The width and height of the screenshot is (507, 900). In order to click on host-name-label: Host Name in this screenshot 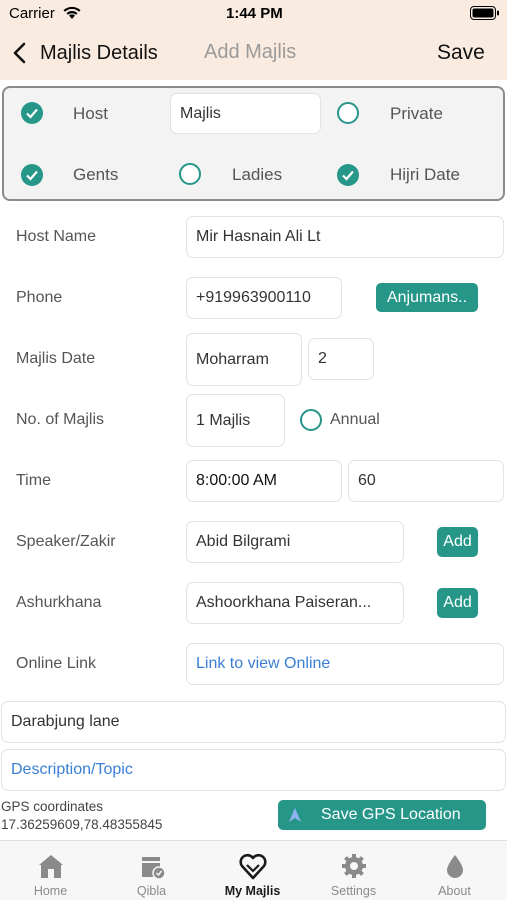, I will do `click(56, 236)`.